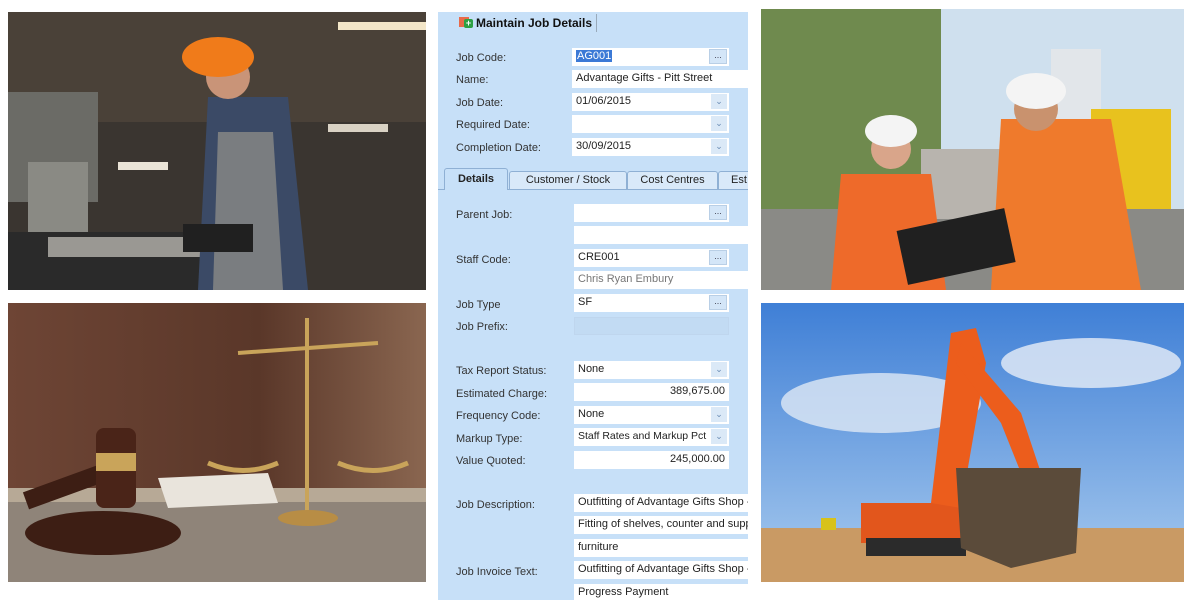  Describe the element at coordinates (472, 80) in the screenshot. I see `name-label: Name:` at that location.